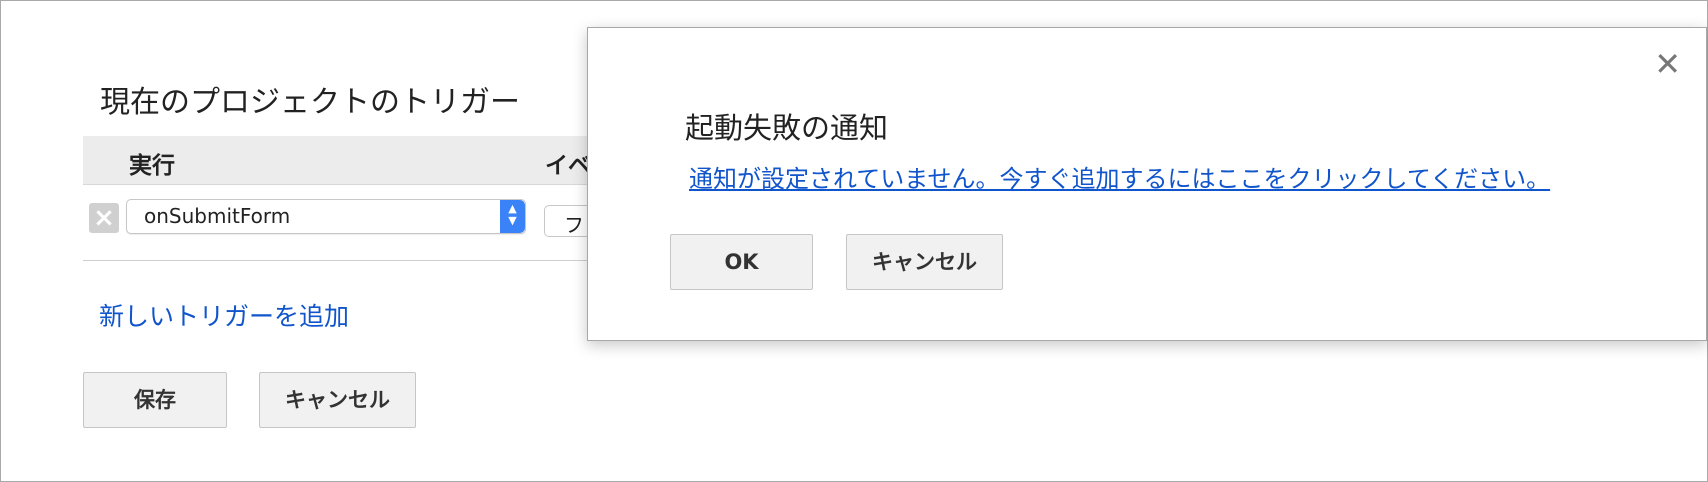 The image size is (1708, 482). I want to click on close-icon: ×, so click(104, 218).